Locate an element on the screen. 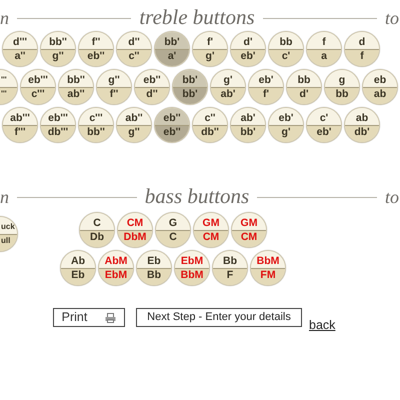  note-button: eb'' d'' is located at coordinates (152, 87).